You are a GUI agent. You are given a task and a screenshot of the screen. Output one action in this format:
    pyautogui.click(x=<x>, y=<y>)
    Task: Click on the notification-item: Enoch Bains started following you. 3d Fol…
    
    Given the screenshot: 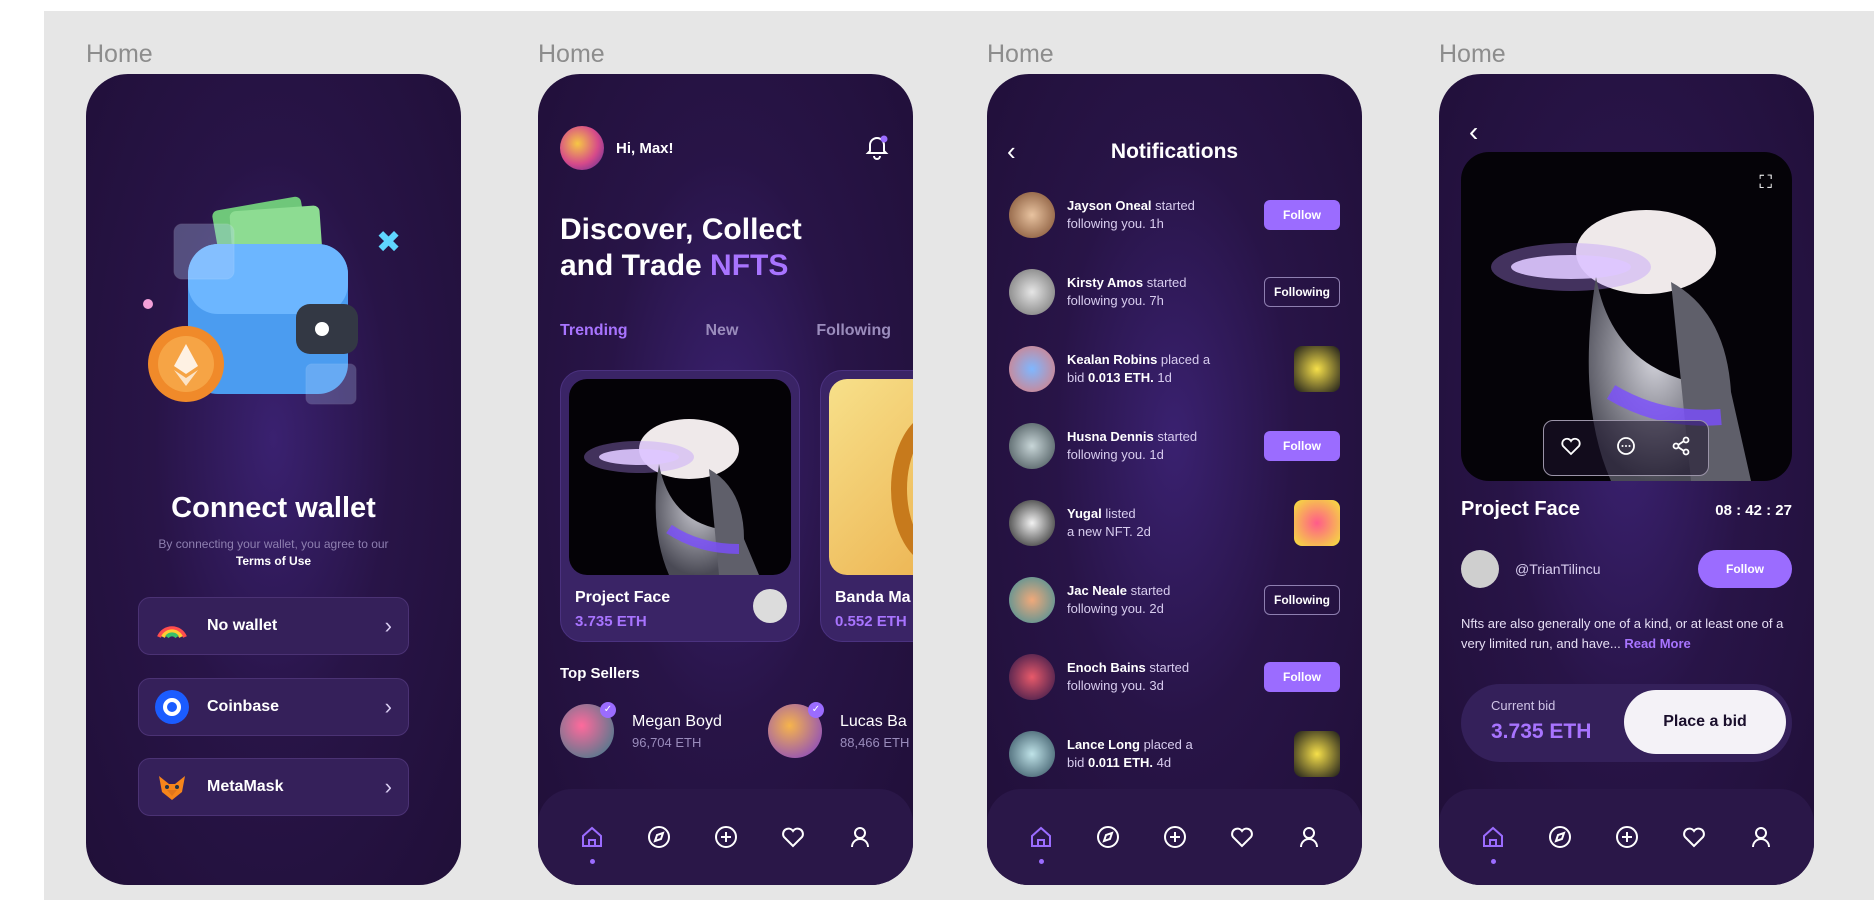 What is the action you would take?
    pyautogui.click(x=1174, y=677)
    